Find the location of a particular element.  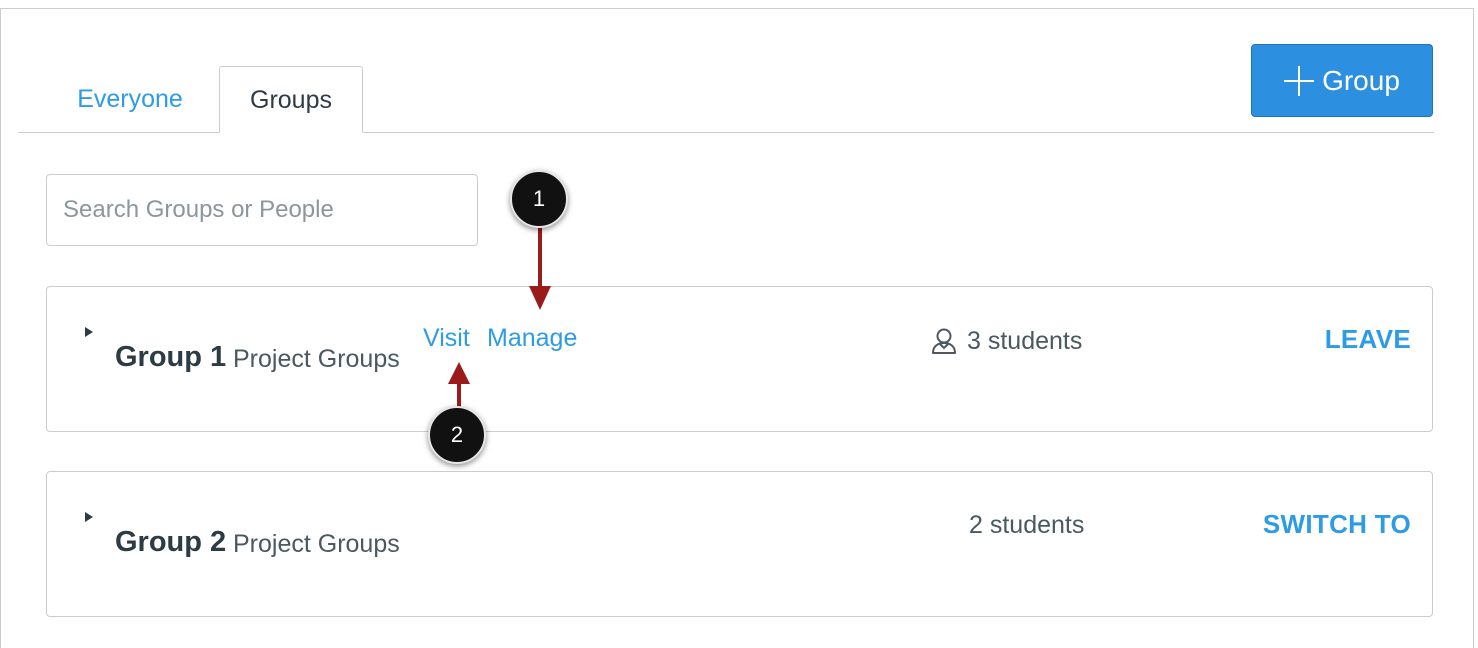

switch-to-button: SWITCH TO is located at coordinates (1337, 524).